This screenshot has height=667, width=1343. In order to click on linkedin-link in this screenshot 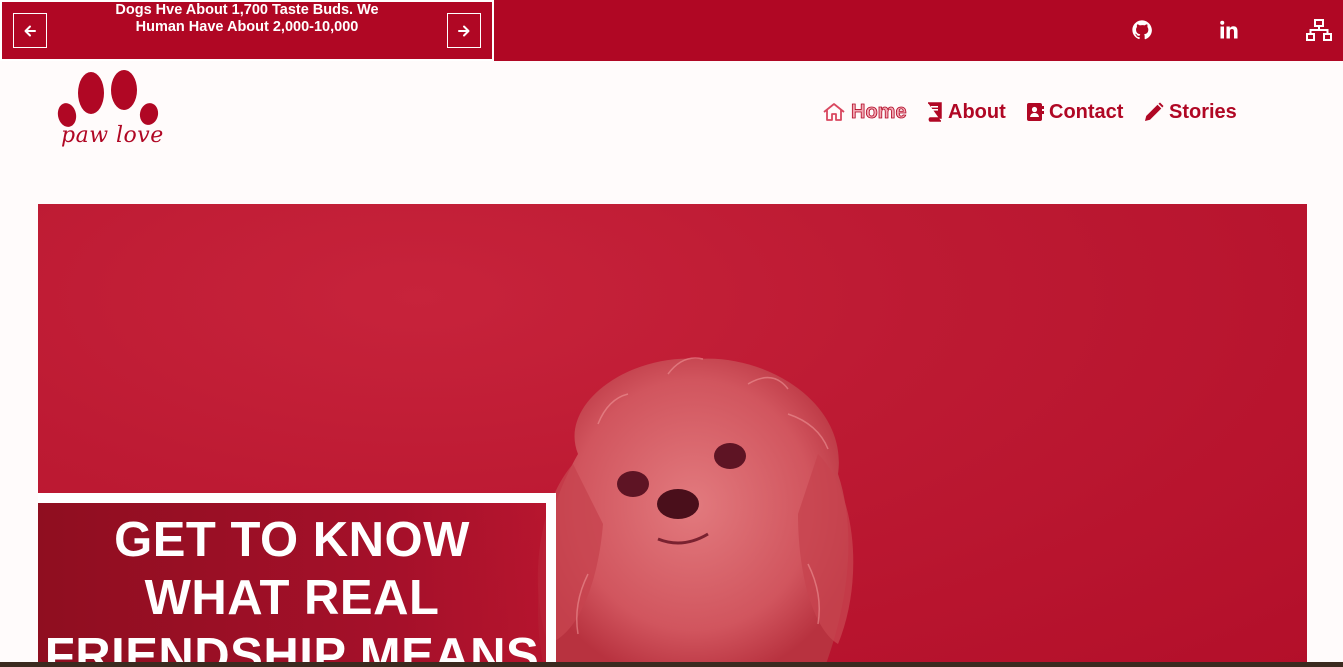, I will do `click(1229, 30)`.